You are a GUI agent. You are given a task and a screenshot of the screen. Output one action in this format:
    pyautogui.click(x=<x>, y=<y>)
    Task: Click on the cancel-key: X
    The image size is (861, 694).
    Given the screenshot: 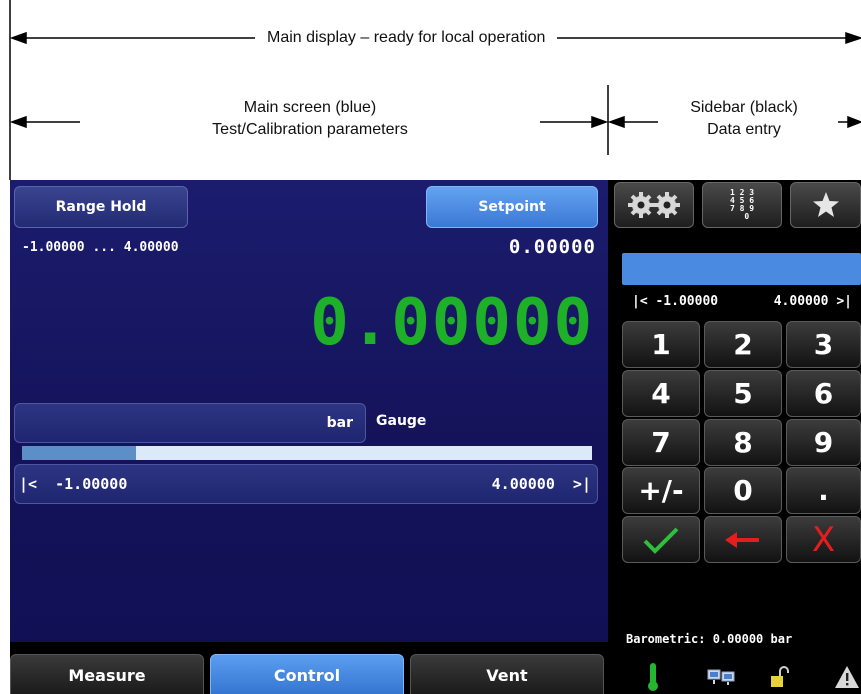 What is the action you would take?
    pyautogui.click(x=823, y=539)
    